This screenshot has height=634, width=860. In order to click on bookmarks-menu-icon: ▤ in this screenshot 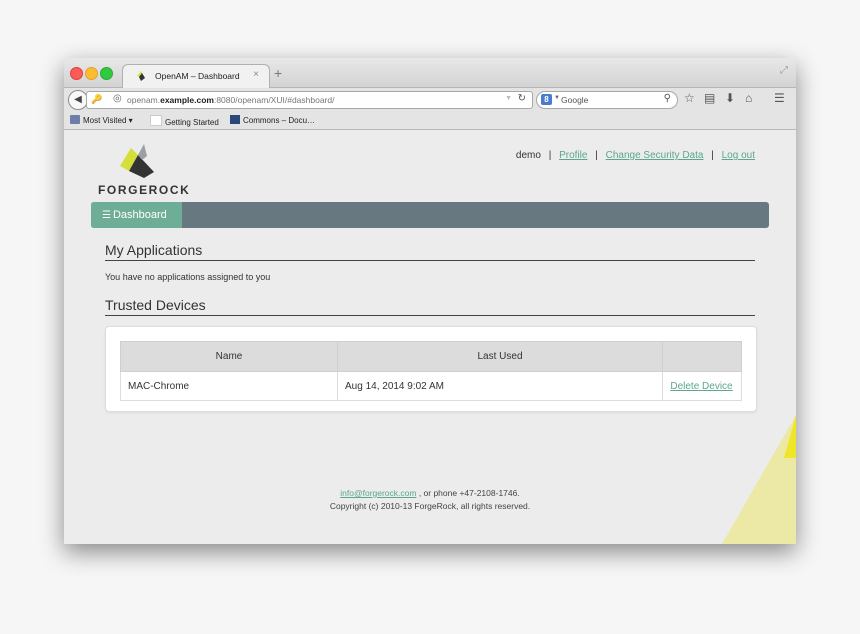, I will do `click(709, 98)`.